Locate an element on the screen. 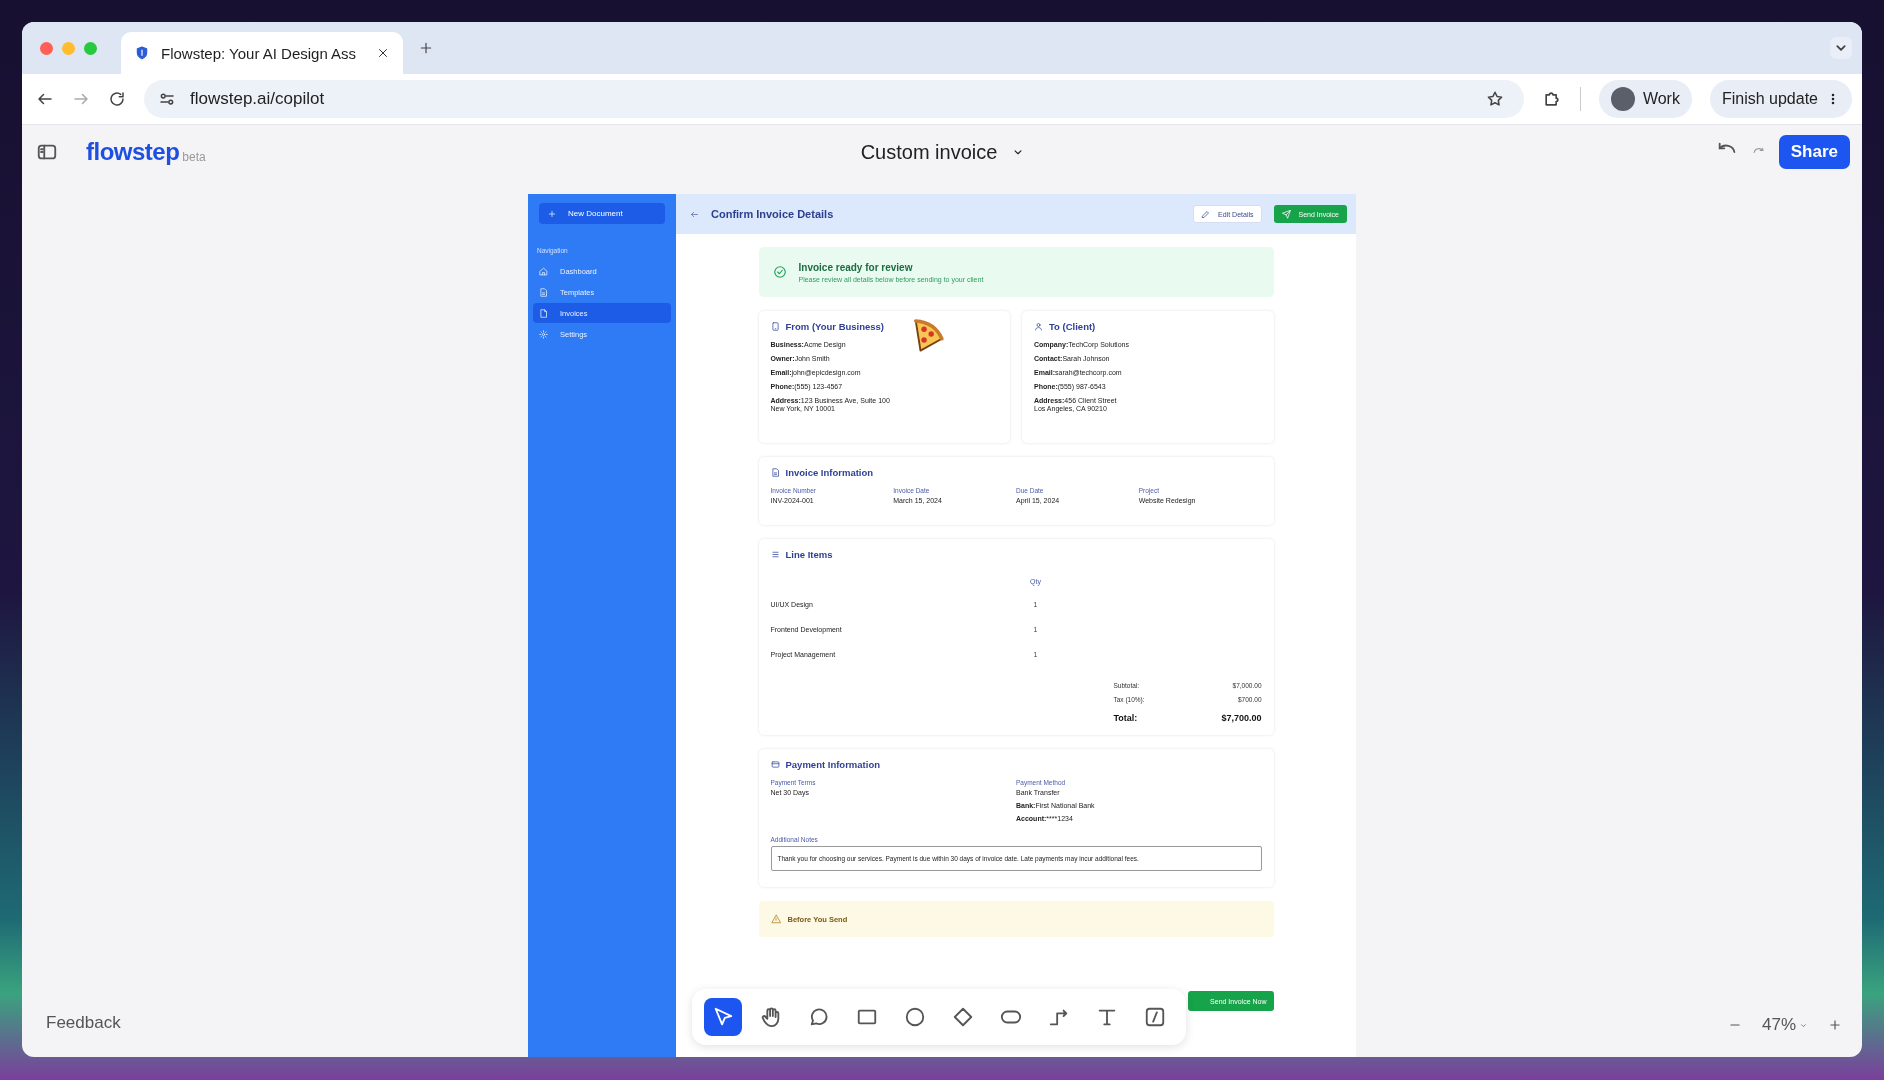 This screenshot has height=1080, width=1884. share-button: Share is located at coordinates (1814, 152).